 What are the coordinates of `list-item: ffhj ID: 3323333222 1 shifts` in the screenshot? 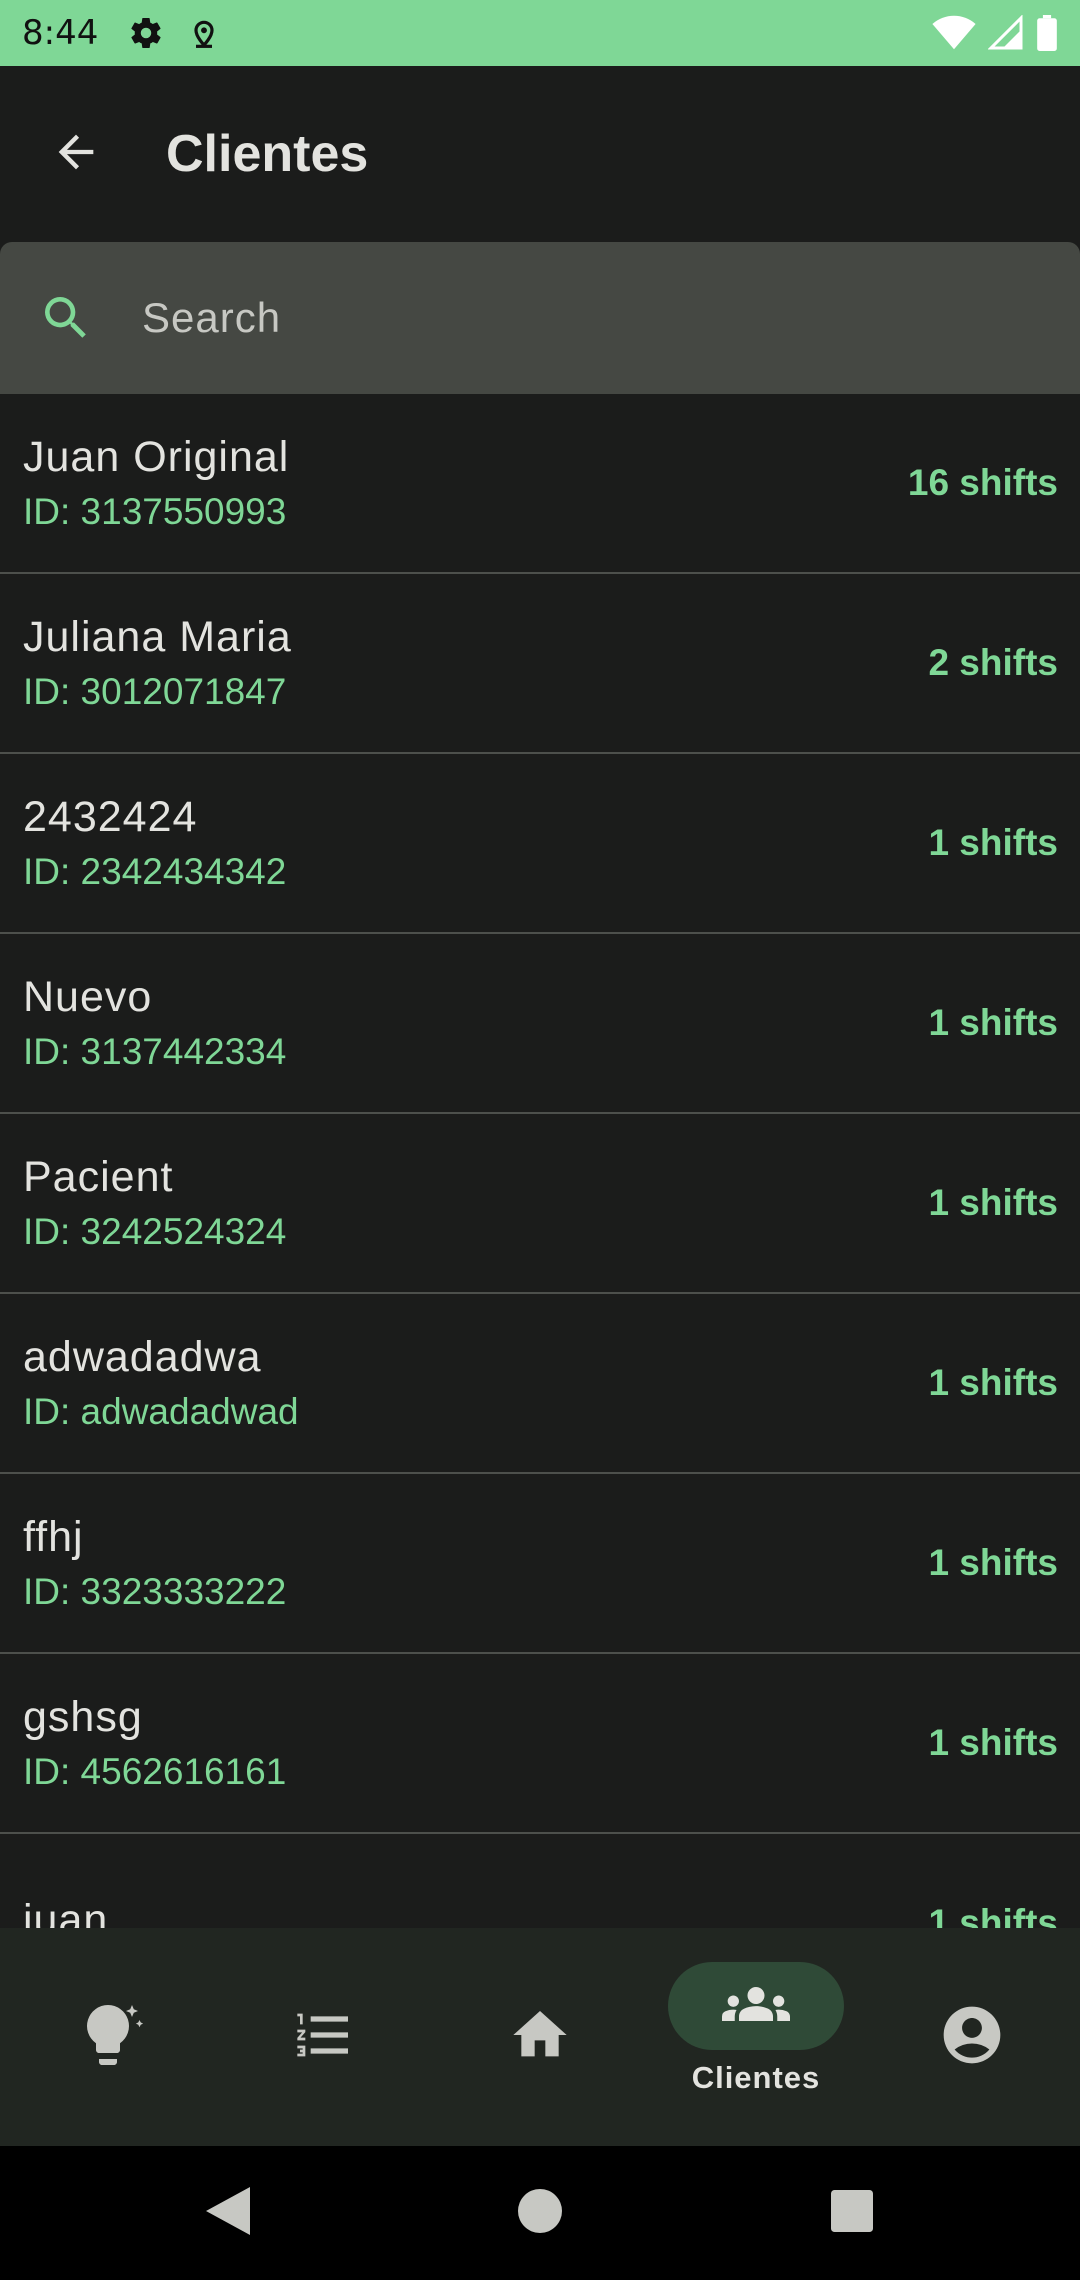 It's located at (540, 1564).